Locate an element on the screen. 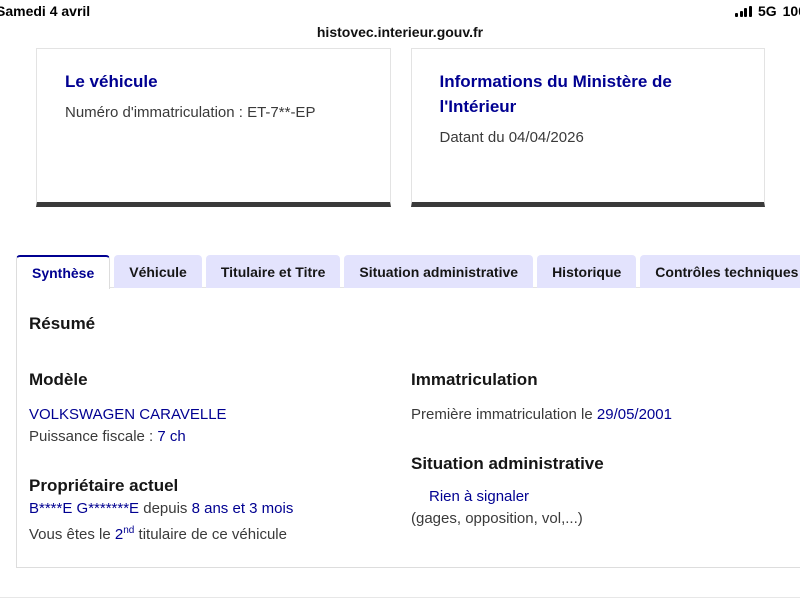  registration-heading: Immatriculation is located at coordinates (474, 379).